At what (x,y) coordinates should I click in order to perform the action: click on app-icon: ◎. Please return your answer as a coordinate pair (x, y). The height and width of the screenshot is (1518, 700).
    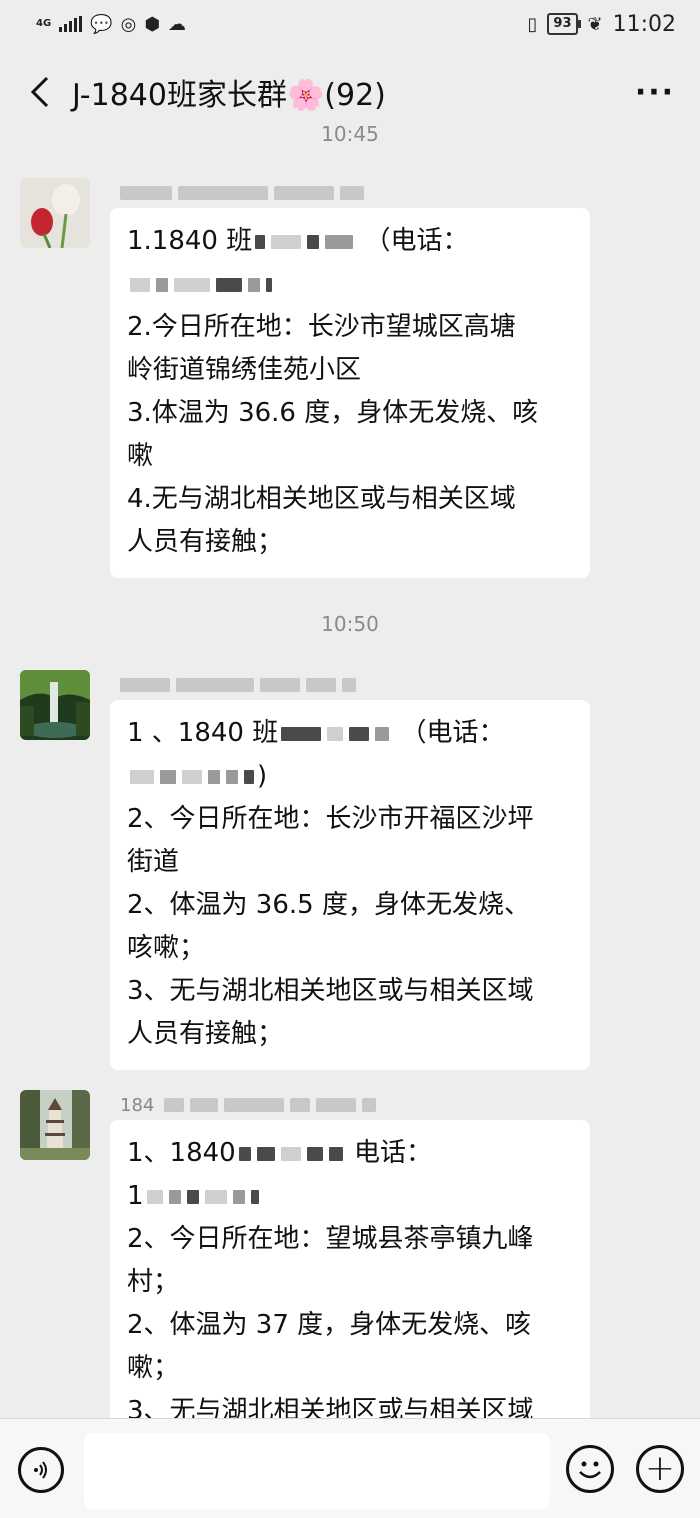
    Looking at the image, I should click on (128, 24).